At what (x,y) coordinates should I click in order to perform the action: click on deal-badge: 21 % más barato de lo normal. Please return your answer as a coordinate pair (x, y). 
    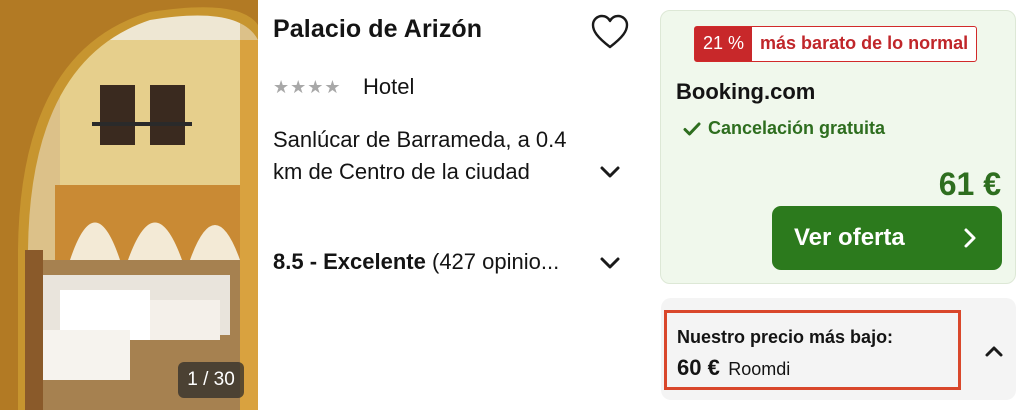
    Looking at the image, I should click on (836, 44).